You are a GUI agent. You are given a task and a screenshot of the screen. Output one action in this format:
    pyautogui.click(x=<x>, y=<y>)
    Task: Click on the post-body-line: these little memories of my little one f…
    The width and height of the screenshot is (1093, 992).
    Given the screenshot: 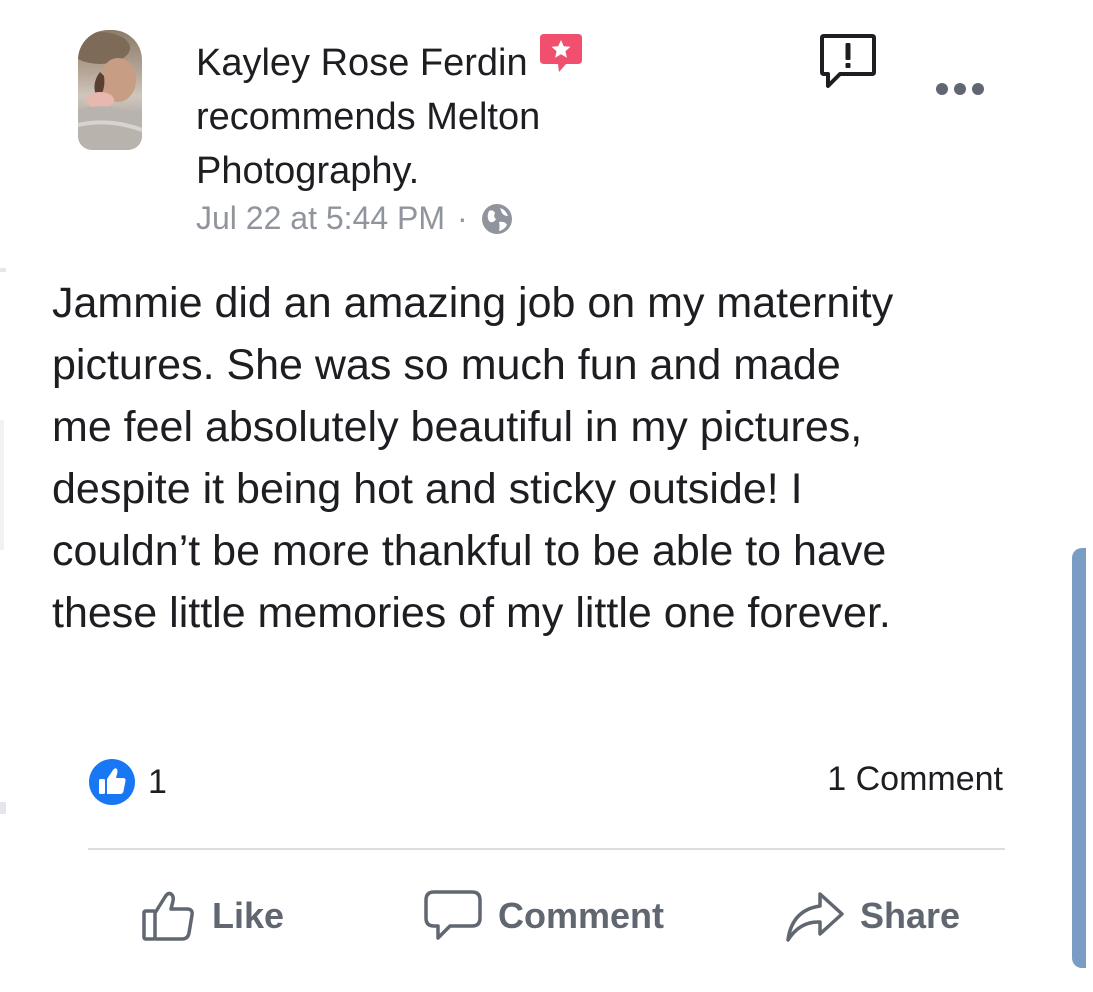 What is the action you would take?
    pyautogui.click(x=471, y=613)
    